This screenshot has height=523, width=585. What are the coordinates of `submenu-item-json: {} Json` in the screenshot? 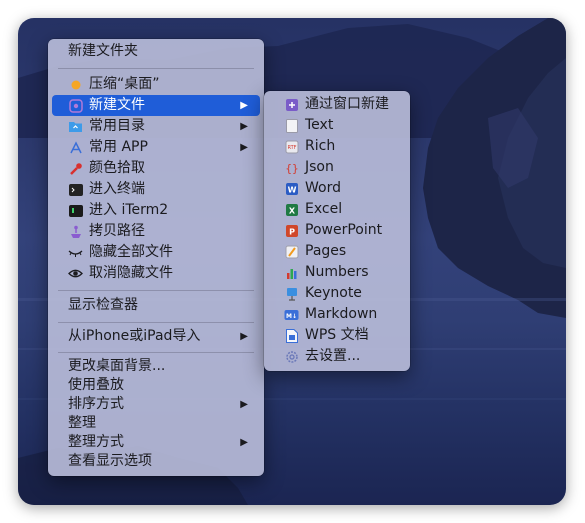 It's located at (337, 167).